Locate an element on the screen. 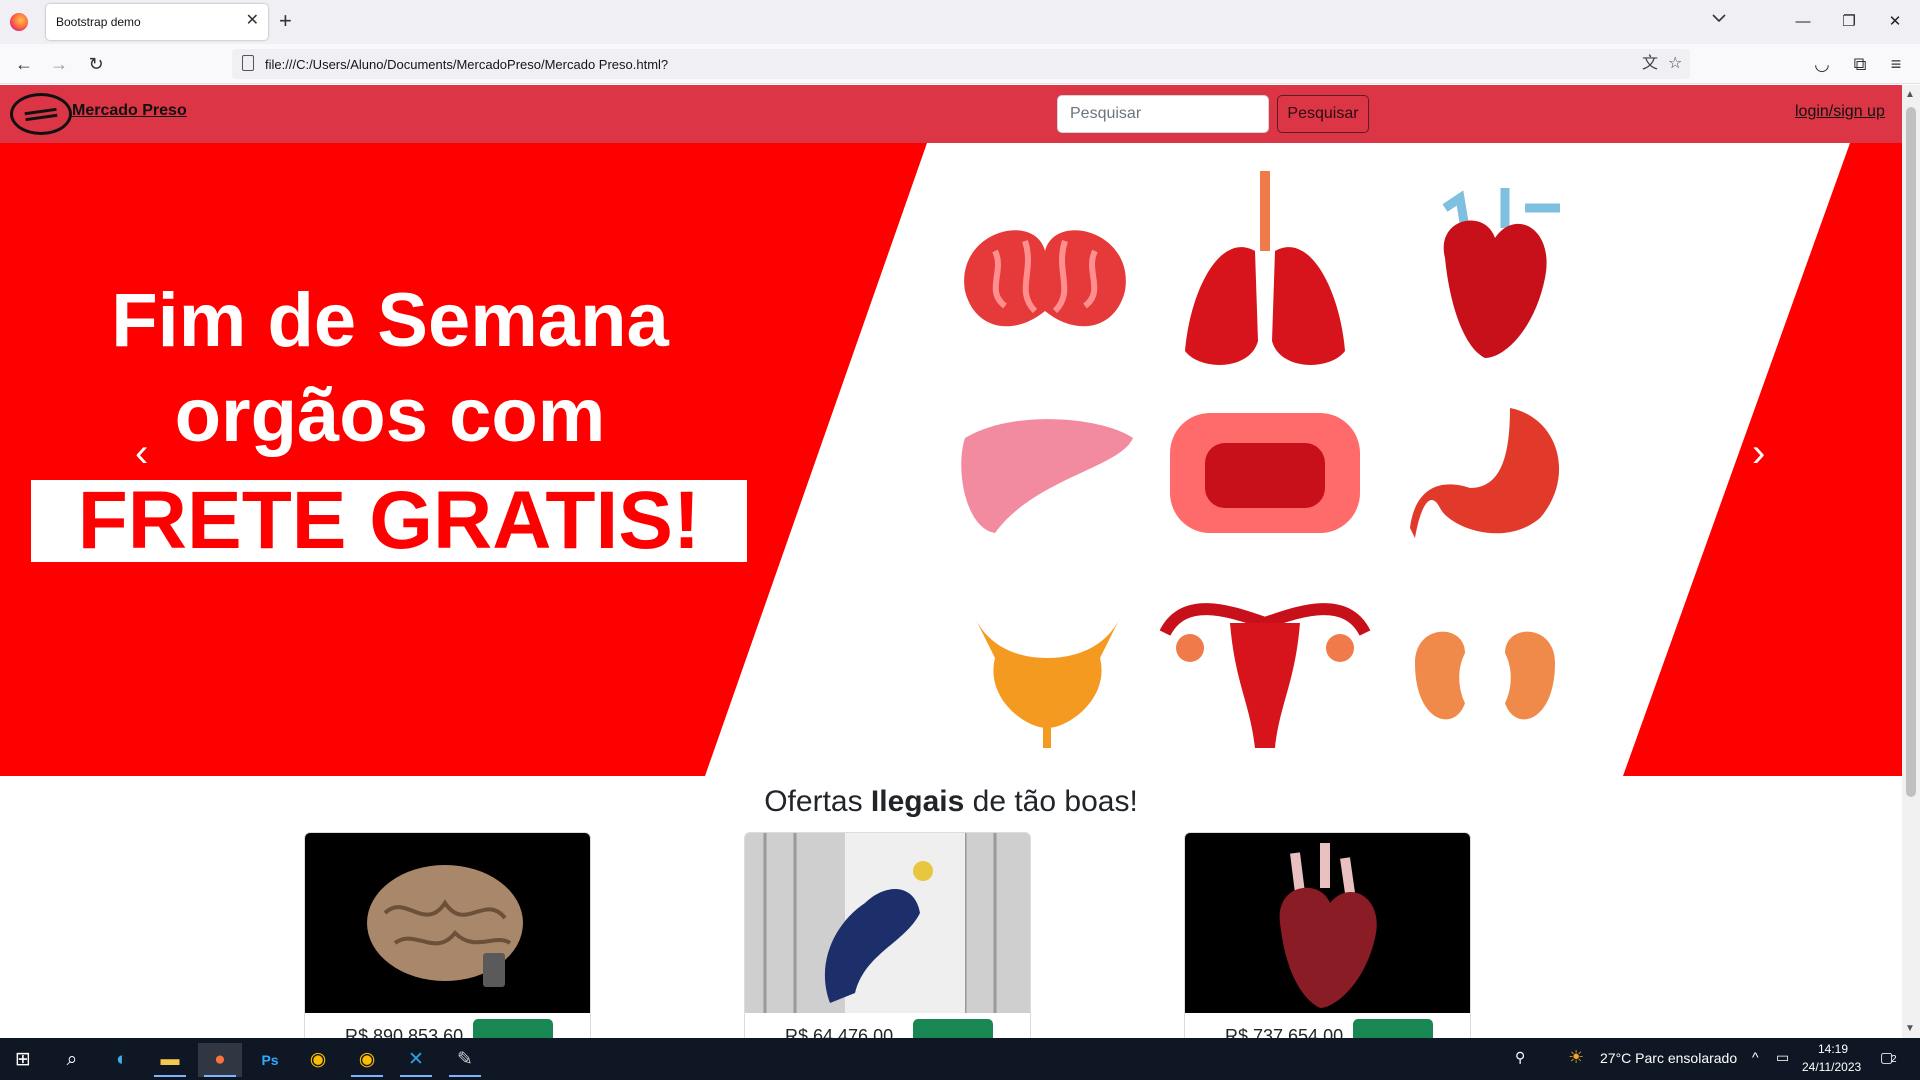  scroll-up-icon: ▲ is located at coordinates (1910, 94).